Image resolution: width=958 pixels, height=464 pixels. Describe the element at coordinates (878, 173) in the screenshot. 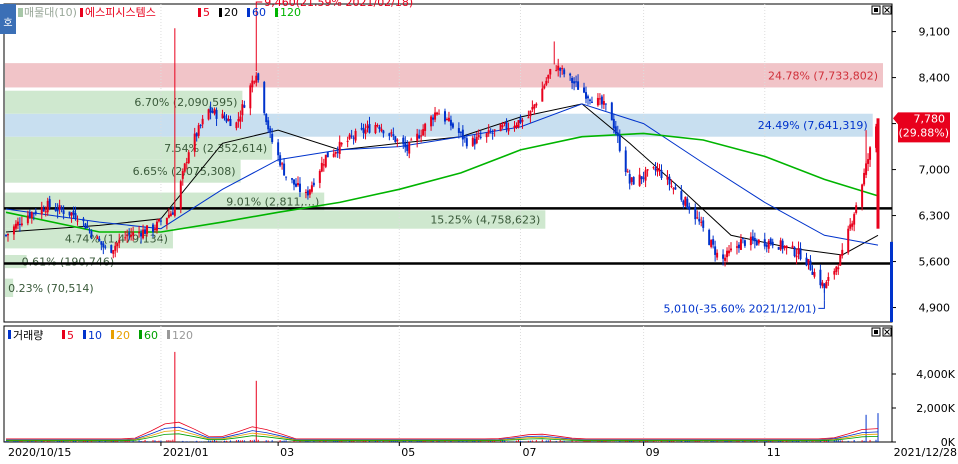

I see `last-candle` at that location.